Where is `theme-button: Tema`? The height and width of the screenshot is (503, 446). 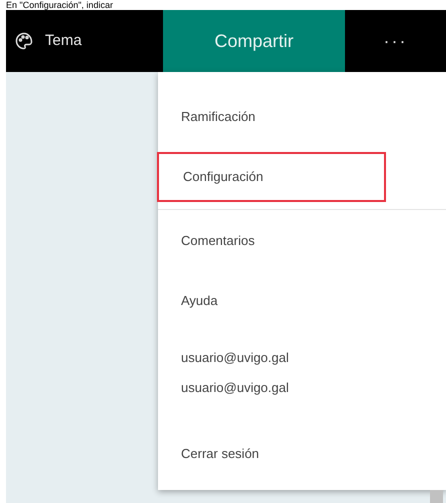
theme-button: Tema is located at coordinates (84, 41).